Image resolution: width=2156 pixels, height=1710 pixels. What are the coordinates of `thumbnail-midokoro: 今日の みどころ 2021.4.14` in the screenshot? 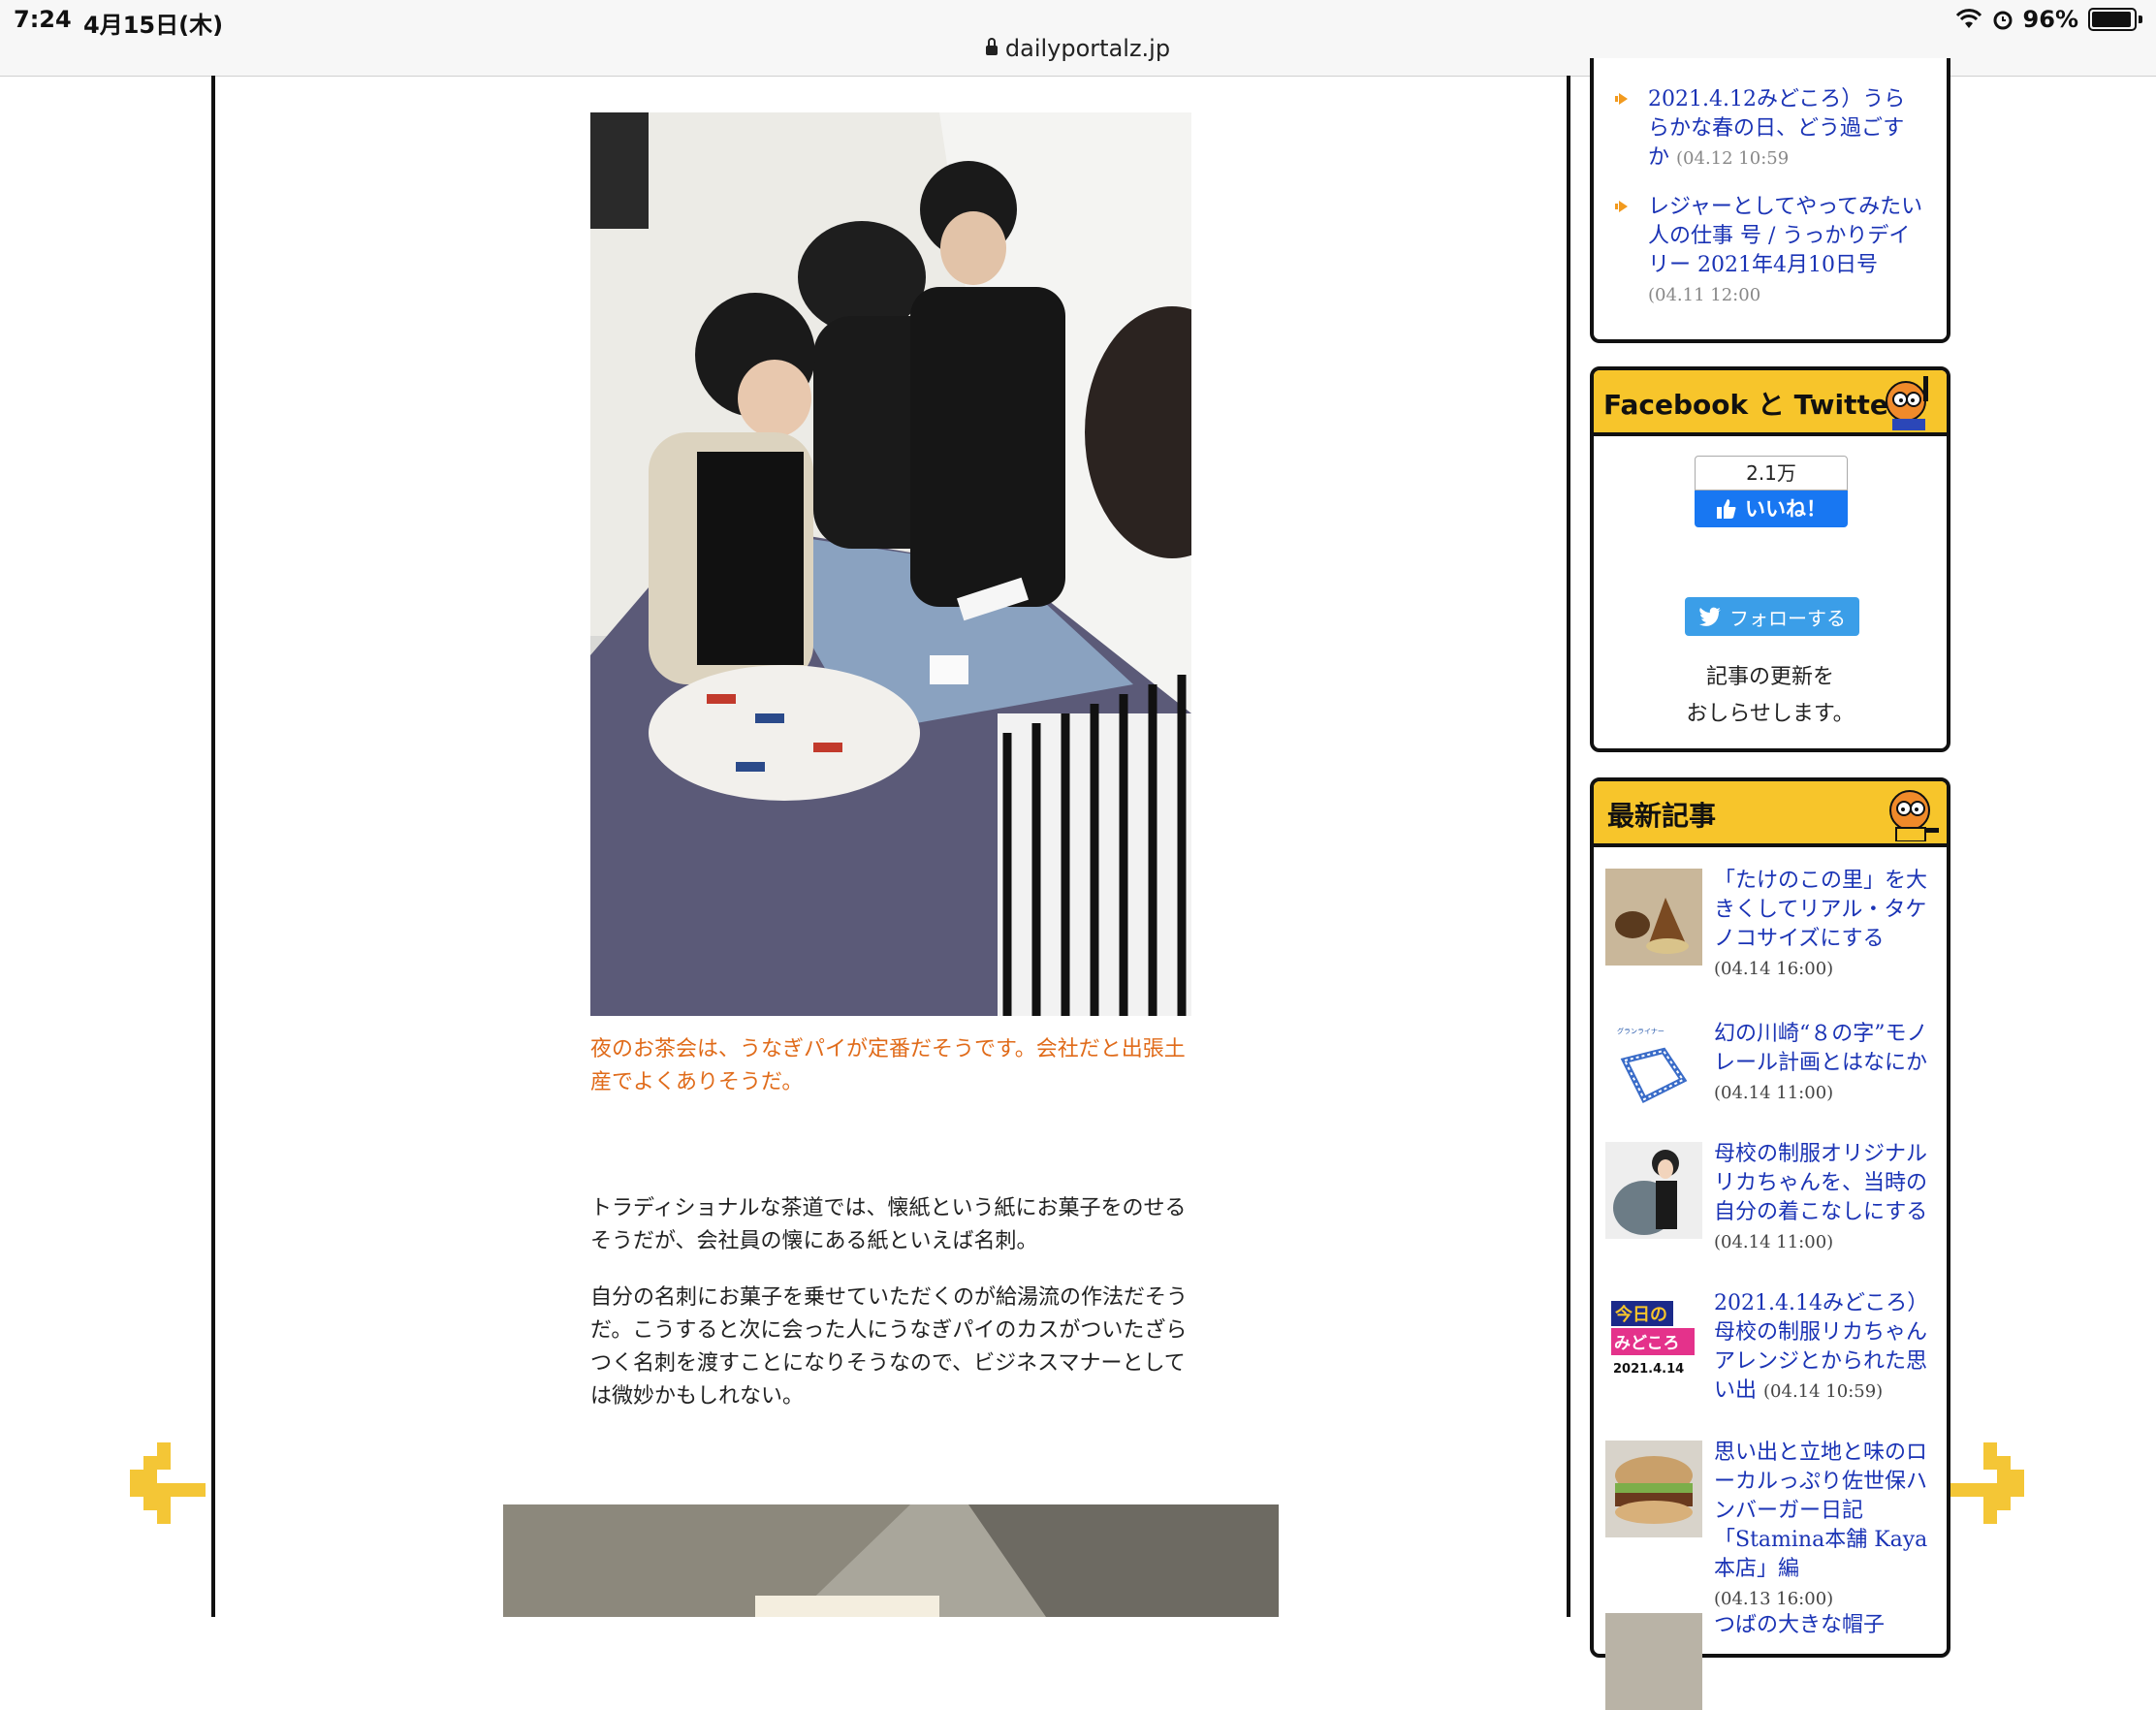 It's located at (1653, 1340).